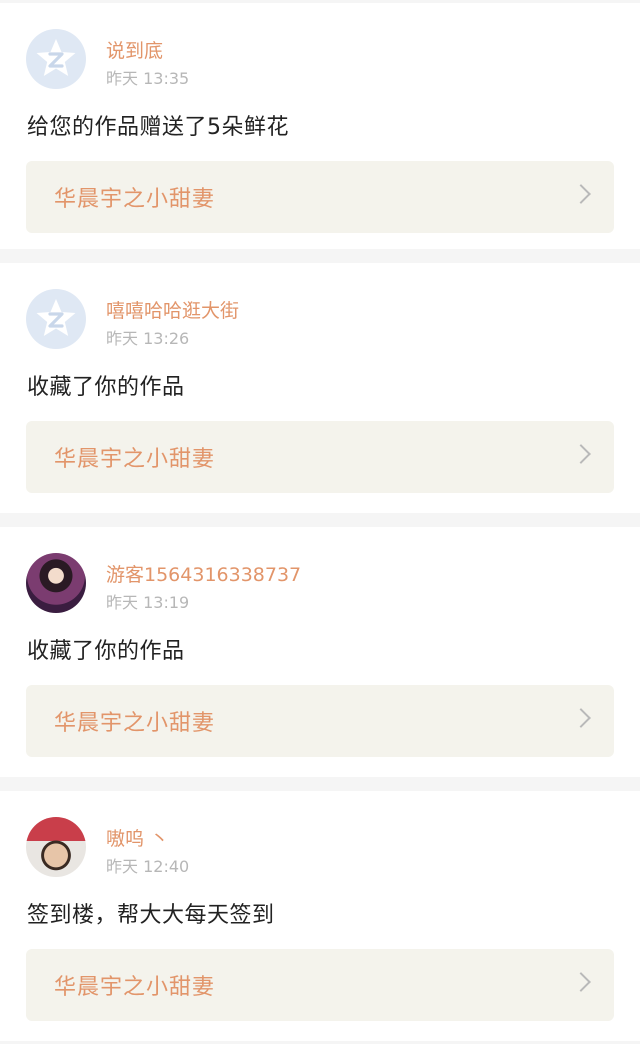 The image size is (640, 1044). Describe the element at coordinates (134, 51) in the screenshot. I see `user-name: 说到底` at that location.